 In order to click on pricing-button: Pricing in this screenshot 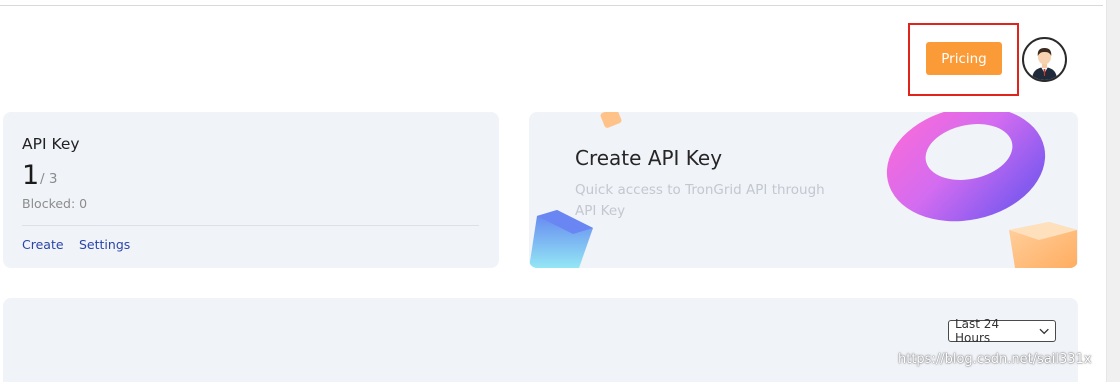, I will do `click(964, 58)`.